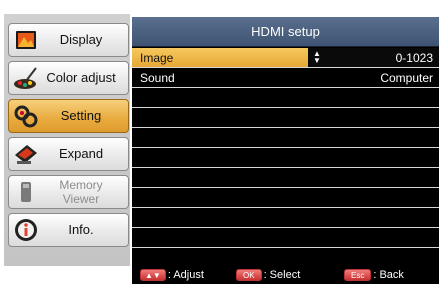 The width and height of the screenshot is (442, 284). Describe the element at coordinates (26, 154) in the screenshot. I see `expand-icon` at that location.